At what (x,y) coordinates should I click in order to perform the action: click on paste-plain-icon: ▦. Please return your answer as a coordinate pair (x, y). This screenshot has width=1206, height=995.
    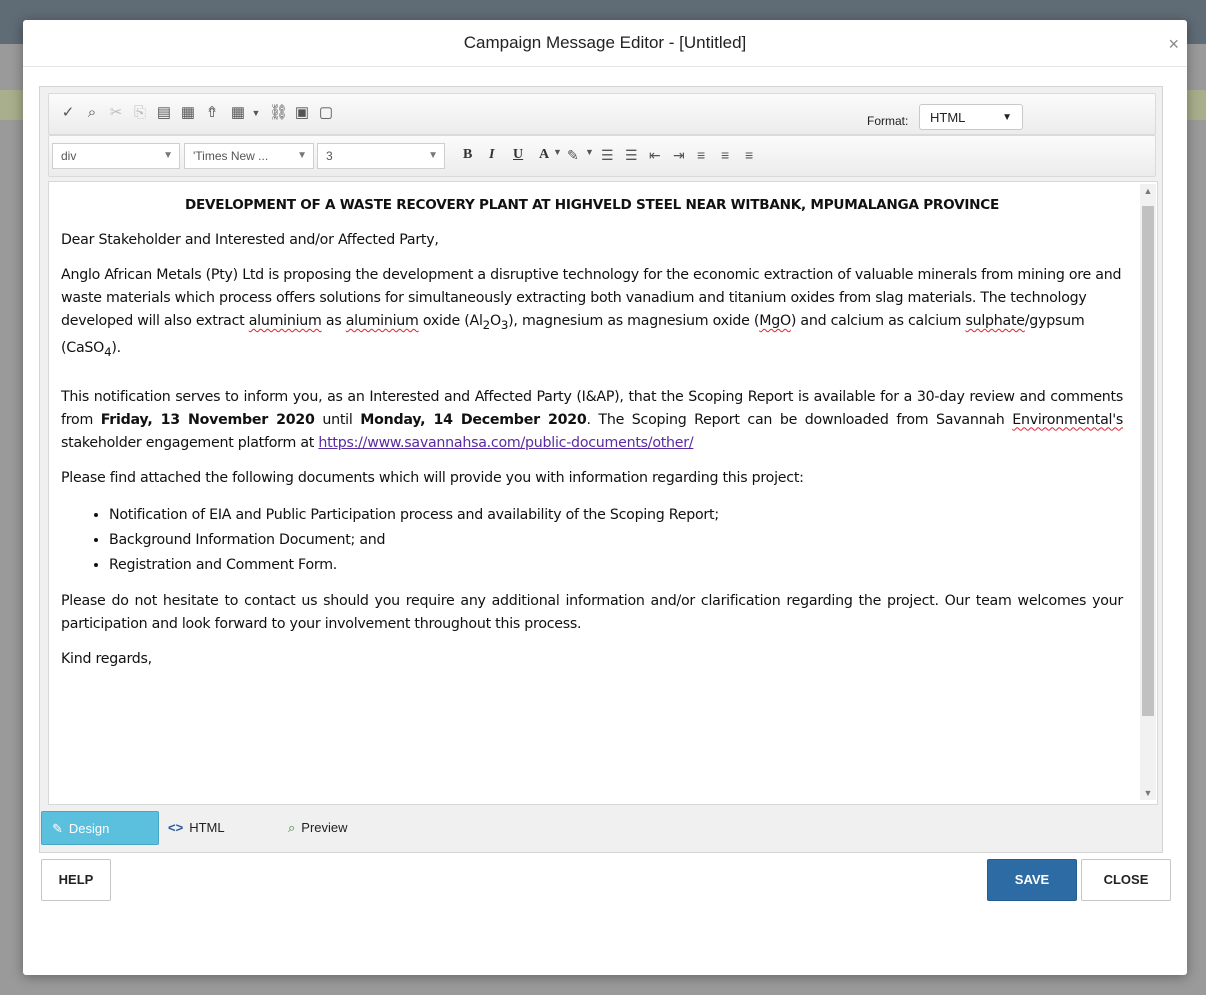
    Looking at the image, I should click on (188, 113).